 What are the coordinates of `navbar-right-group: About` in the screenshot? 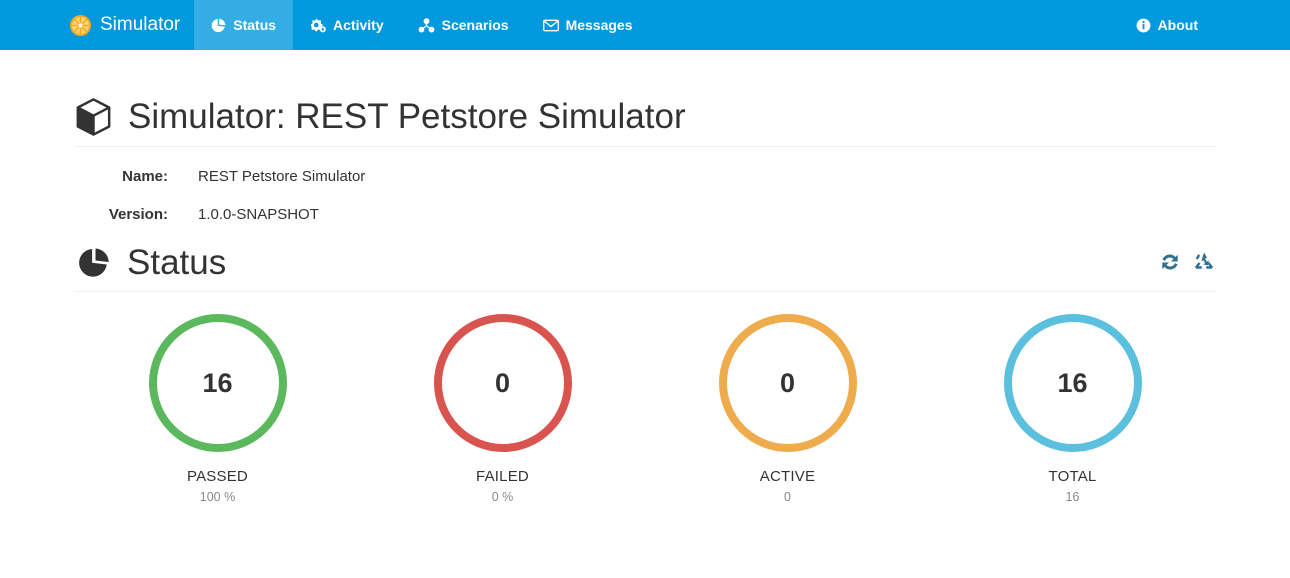 It's located at (1167, 25).